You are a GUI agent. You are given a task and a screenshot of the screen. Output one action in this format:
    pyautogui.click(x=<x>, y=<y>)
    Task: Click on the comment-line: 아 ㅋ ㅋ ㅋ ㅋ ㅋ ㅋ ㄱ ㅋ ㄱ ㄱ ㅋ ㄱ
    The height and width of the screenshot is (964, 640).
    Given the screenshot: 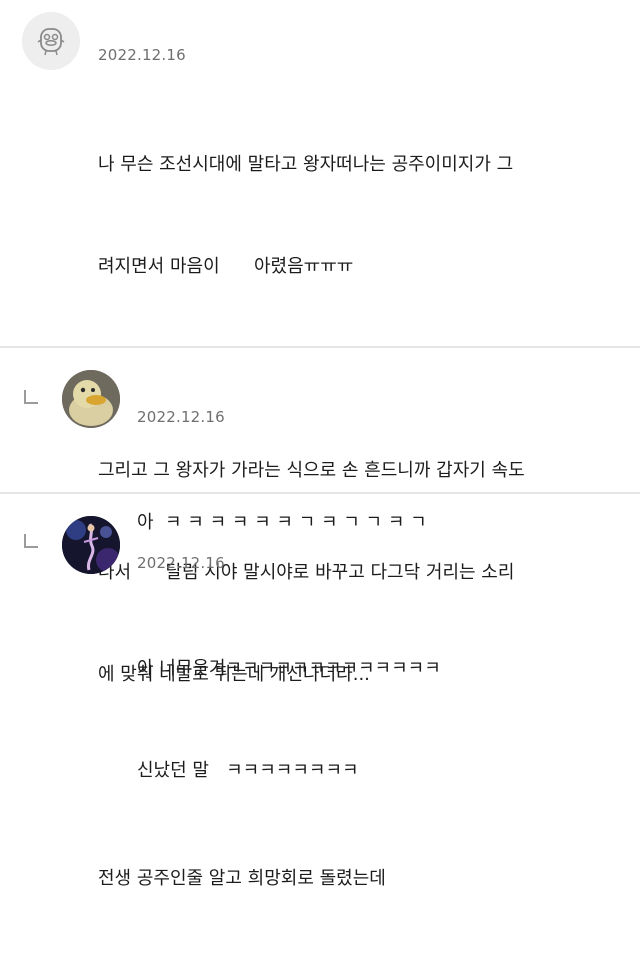 What is the action you would take?
    pyautogui.click(x=282, y=522)
    